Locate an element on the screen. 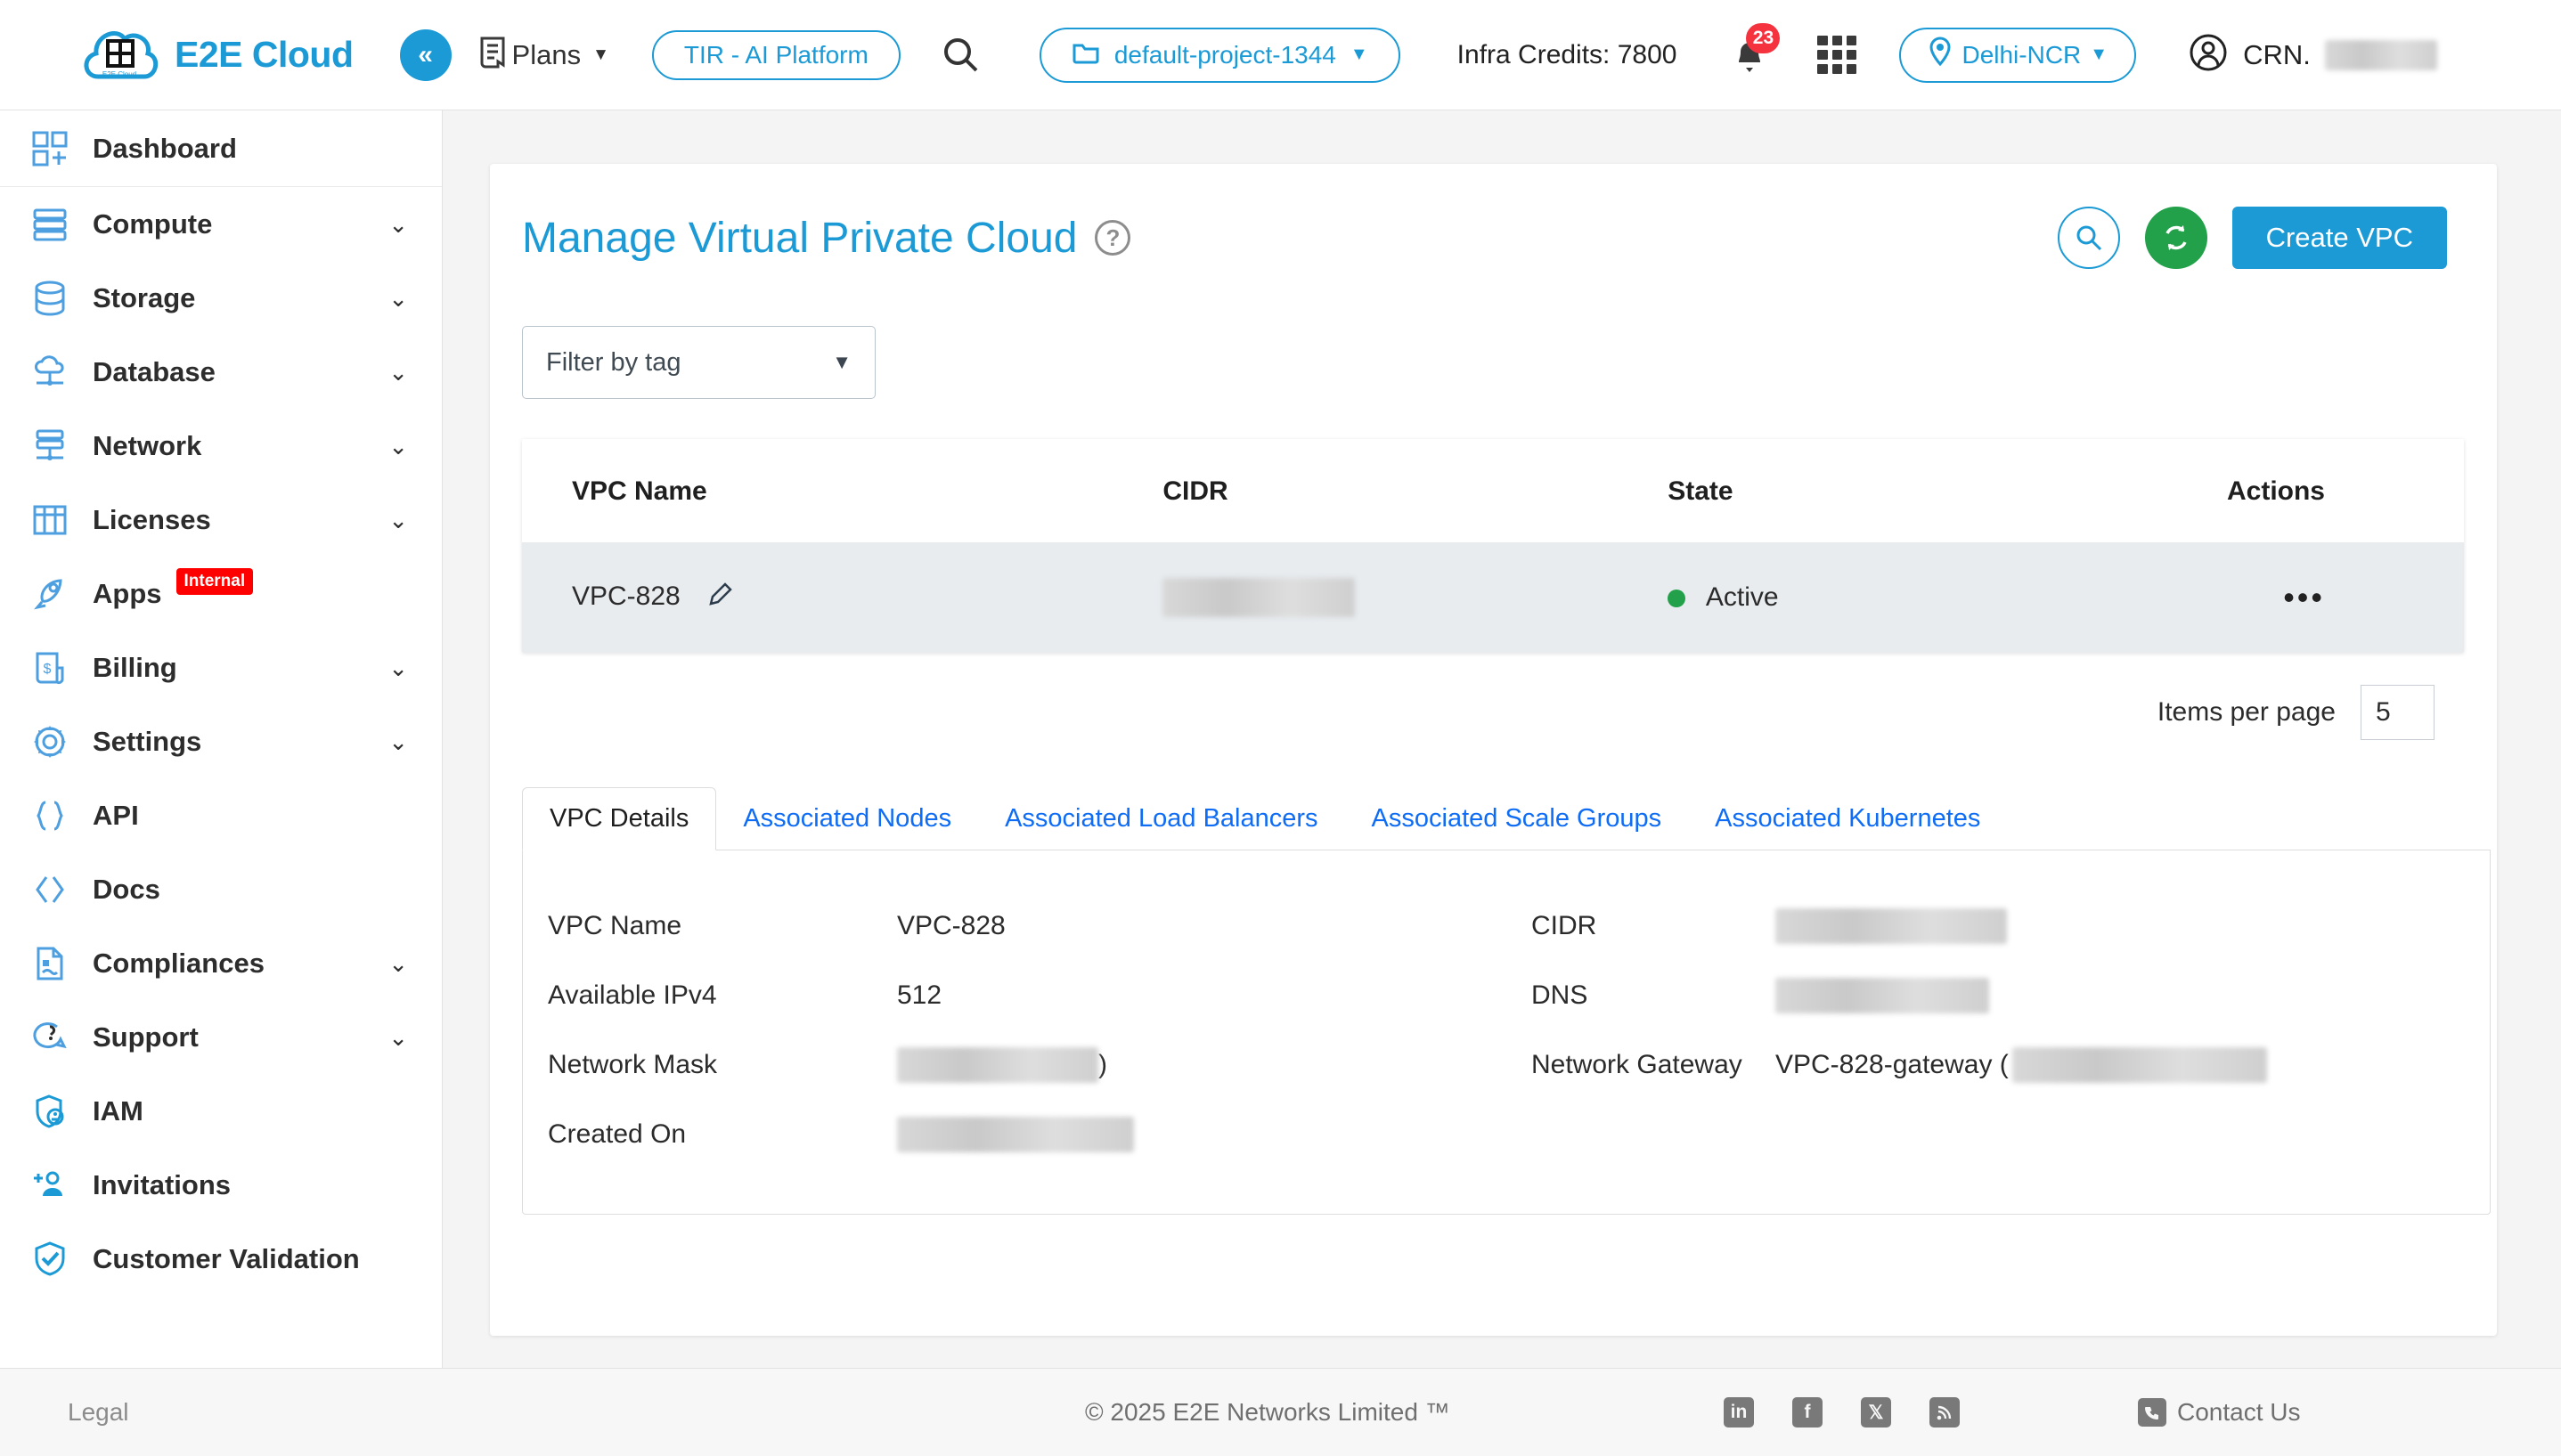  apps-grid-icon is located at coordinates (1837, 55).